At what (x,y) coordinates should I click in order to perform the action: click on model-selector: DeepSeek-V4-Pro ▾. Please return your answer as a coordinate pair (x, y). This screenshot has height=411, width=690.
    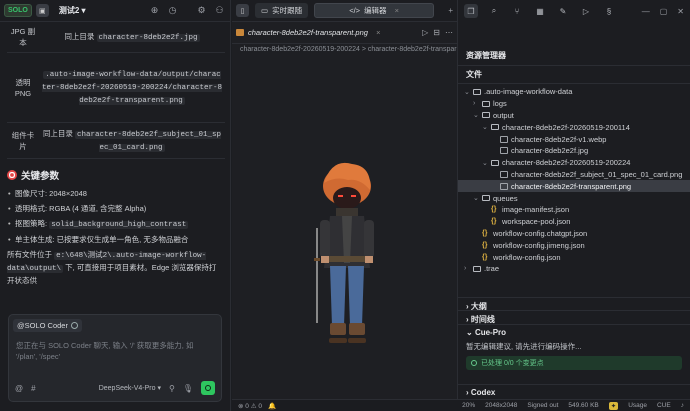
    Looking at the image, I should click on (130, 388).